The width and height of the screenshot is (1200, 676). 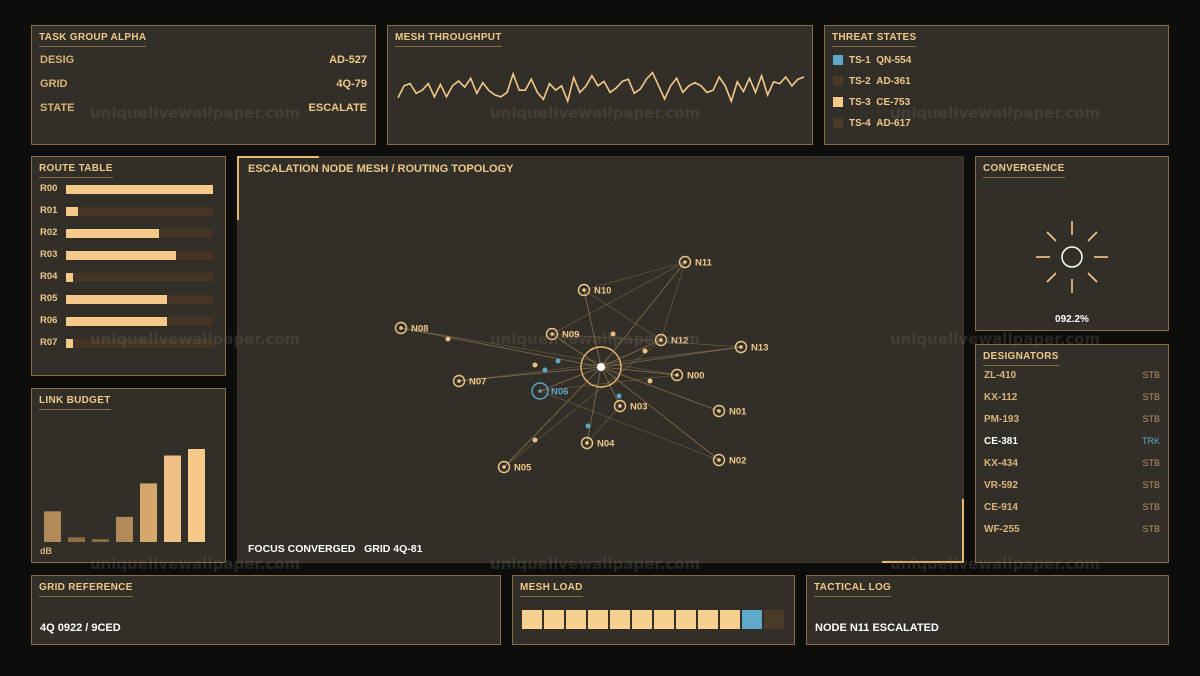 What do you see at coordinates (874, 39) in the screenshot?
I see `panel-title: THREAT STATES` at bounding box center [874, 39].